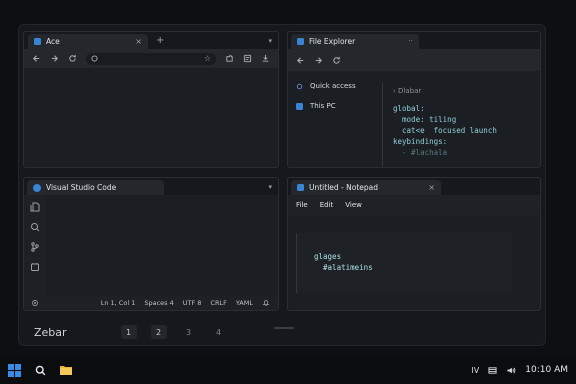  What do you see at coordinates (160, 41) in the screenshot?
I see `new-tab-button: +` at bounding box center [160, 41].